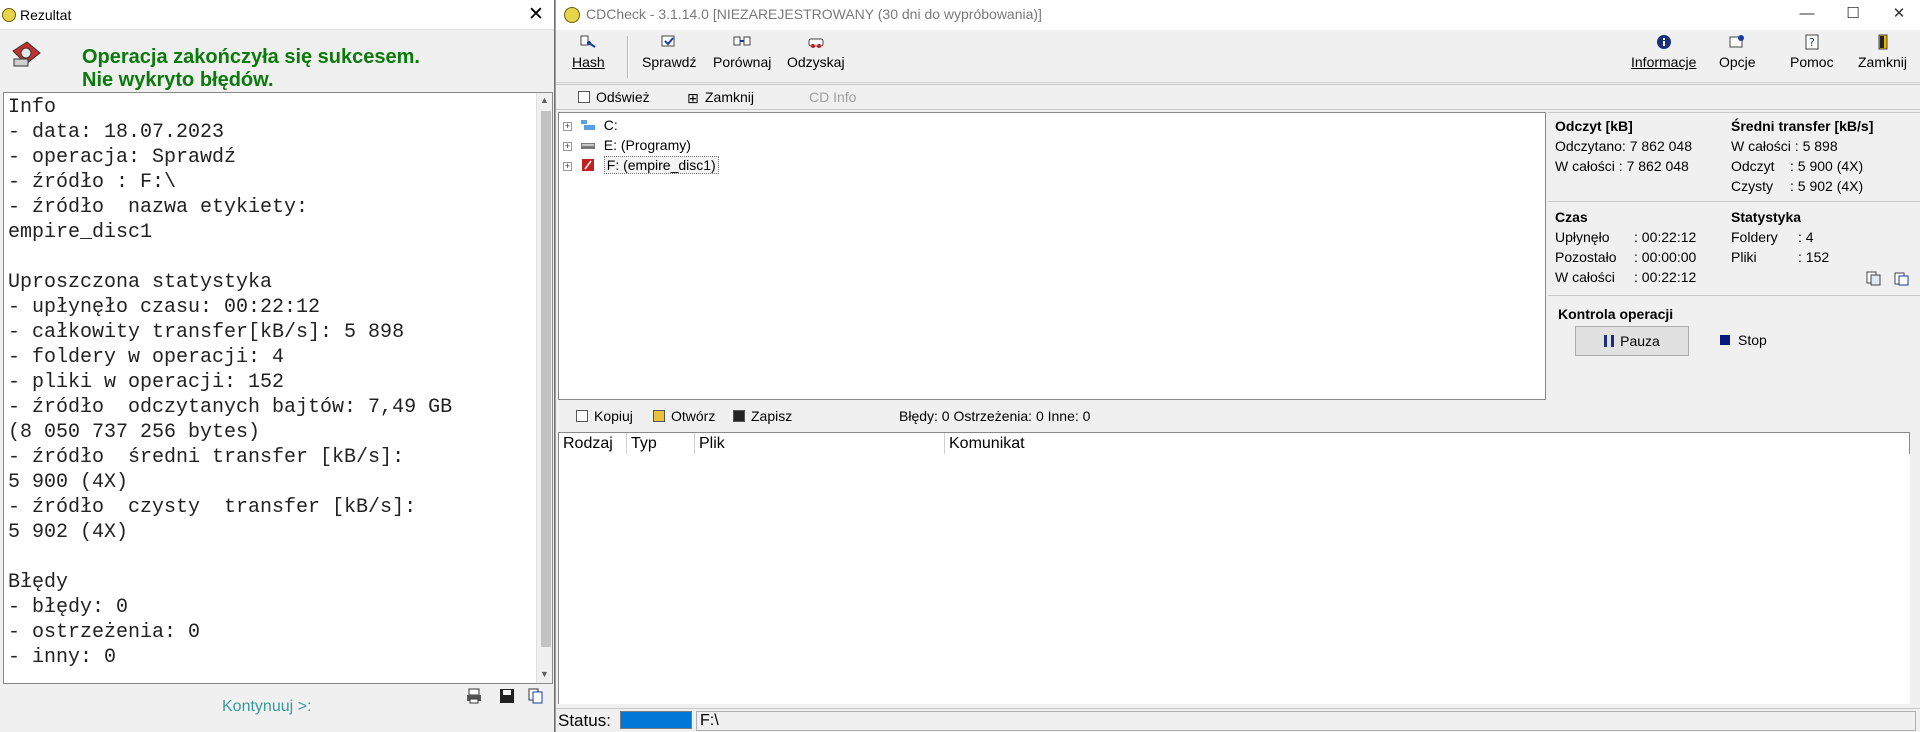  What do you see at coordinates (266, 707) in the screenshot?
I see `continue-button: Kontynuuj >:` at bounding box center [266, 707].